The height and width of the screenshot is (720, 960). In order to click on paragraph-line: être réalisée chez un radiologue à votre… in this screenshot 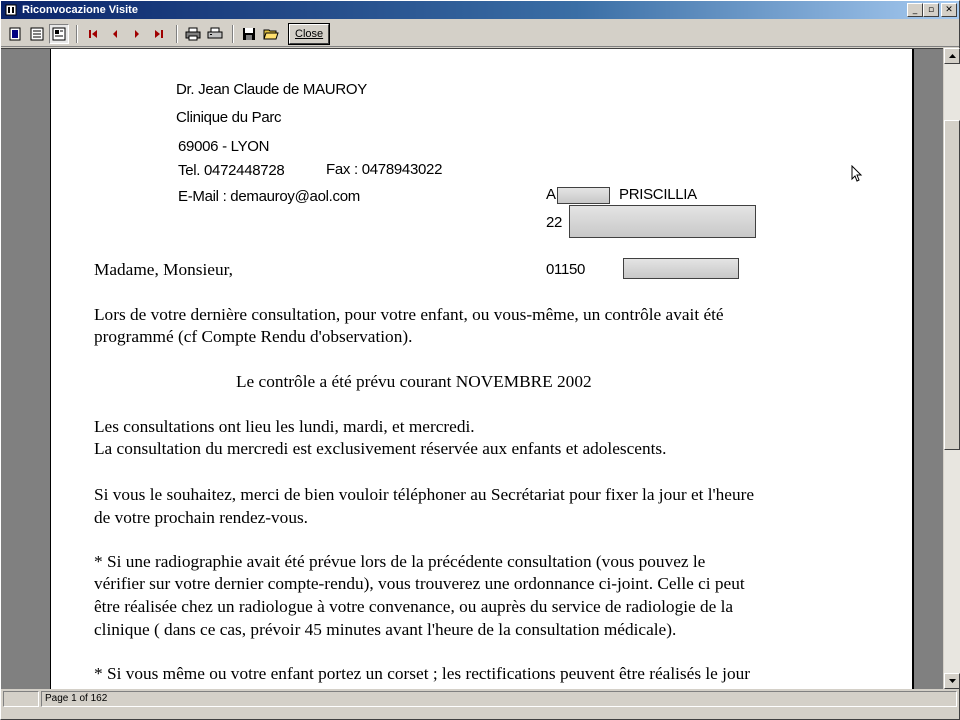, I will do `click(414, 606)`.